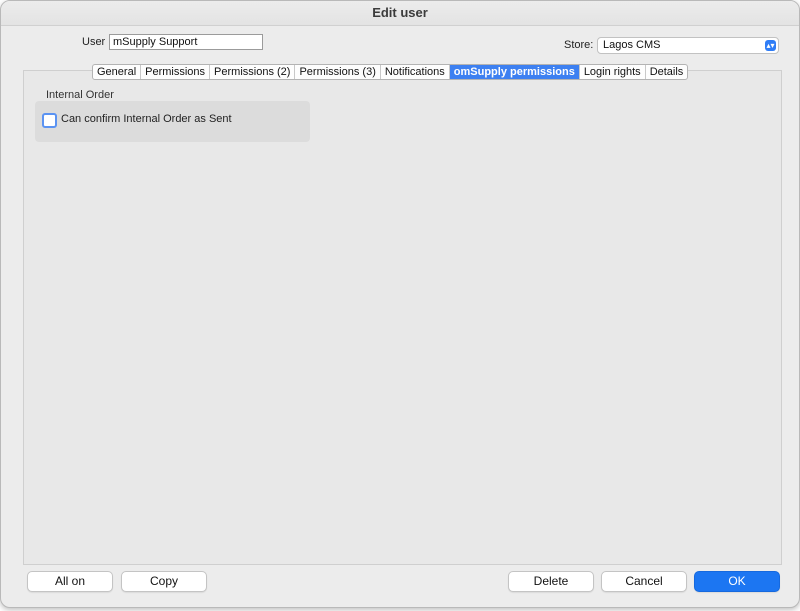 The image size is (800, 611). Describe the element at coordinates (667, 72) in the screenshot. I see `tab-details: Details` at that location.